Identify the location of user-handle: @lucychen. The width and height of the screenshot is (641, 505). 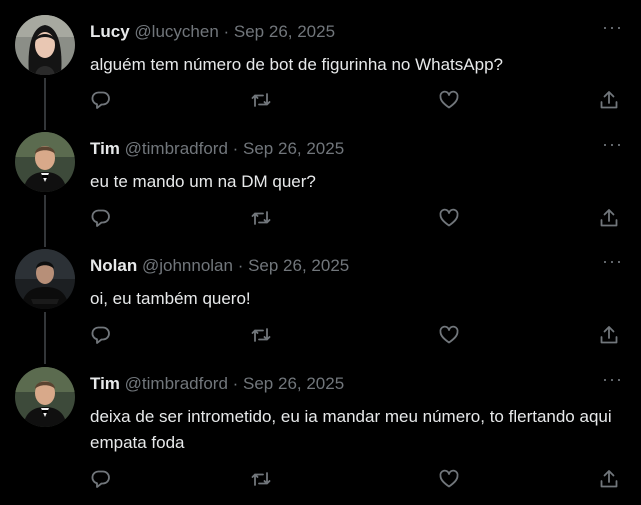
(176, 31).